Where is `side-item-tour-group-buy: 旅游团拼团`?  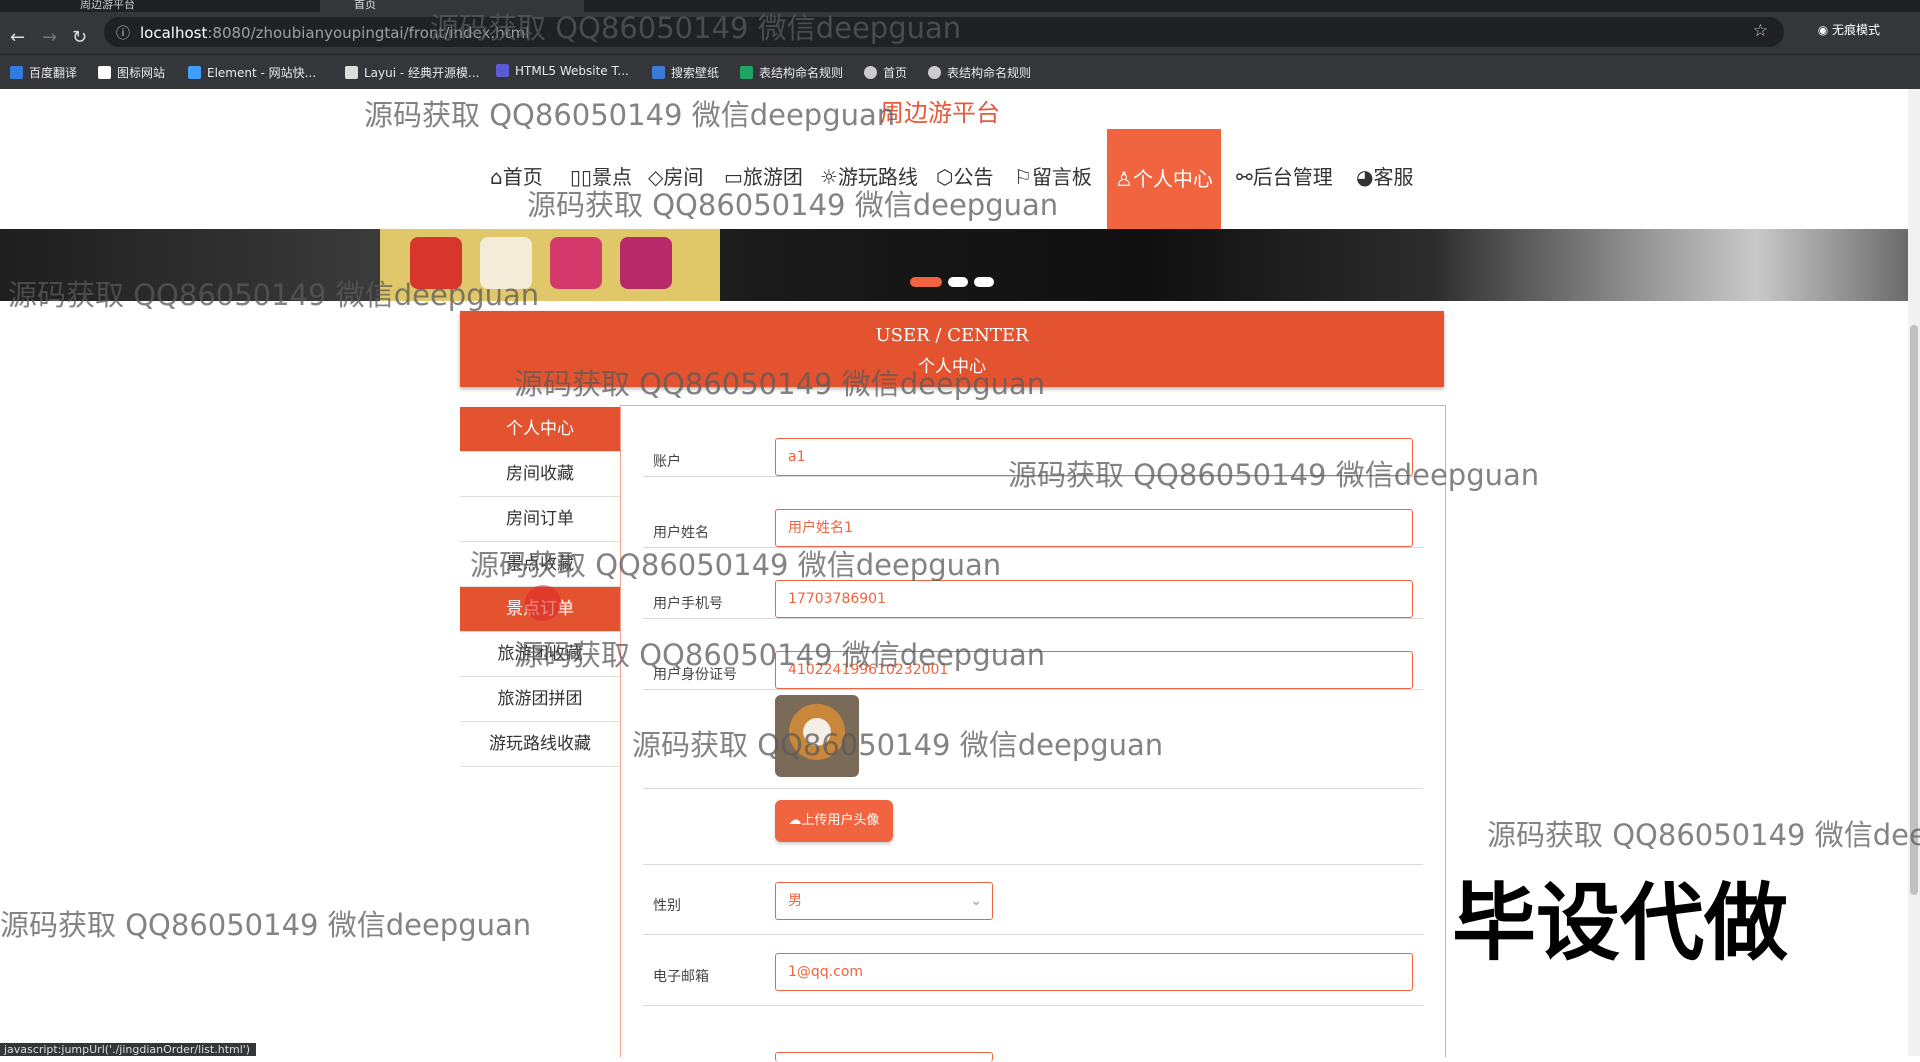
side-item-tour-group-buy: 旅游团拼团 is located at coordinates (540, 699).